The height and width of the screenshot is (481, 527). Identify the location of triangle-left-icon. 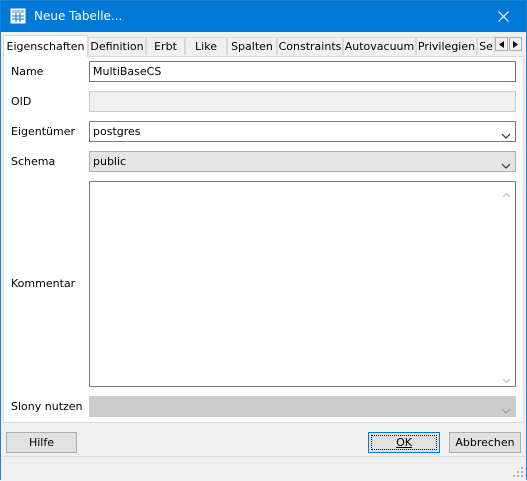
(501, 44).